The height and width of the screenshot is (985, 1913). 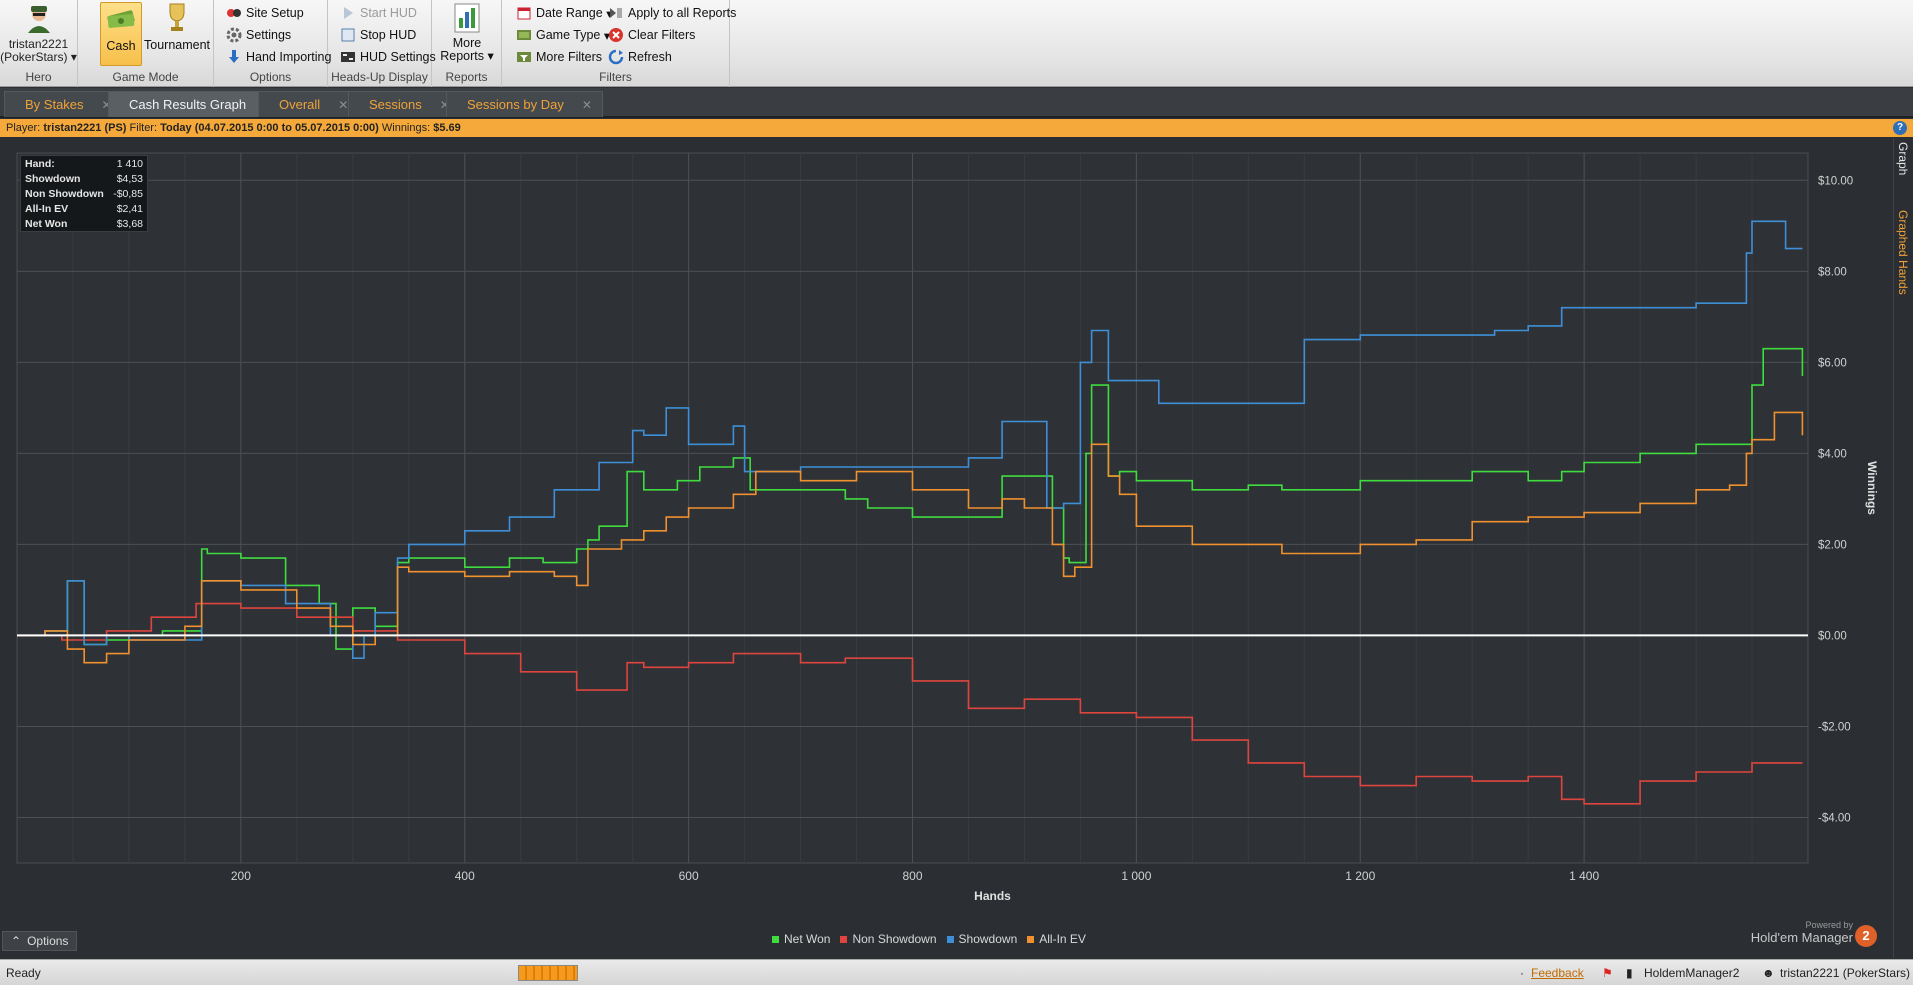 I want to click on legend-label: Net Won, so click(x=807, y=939).